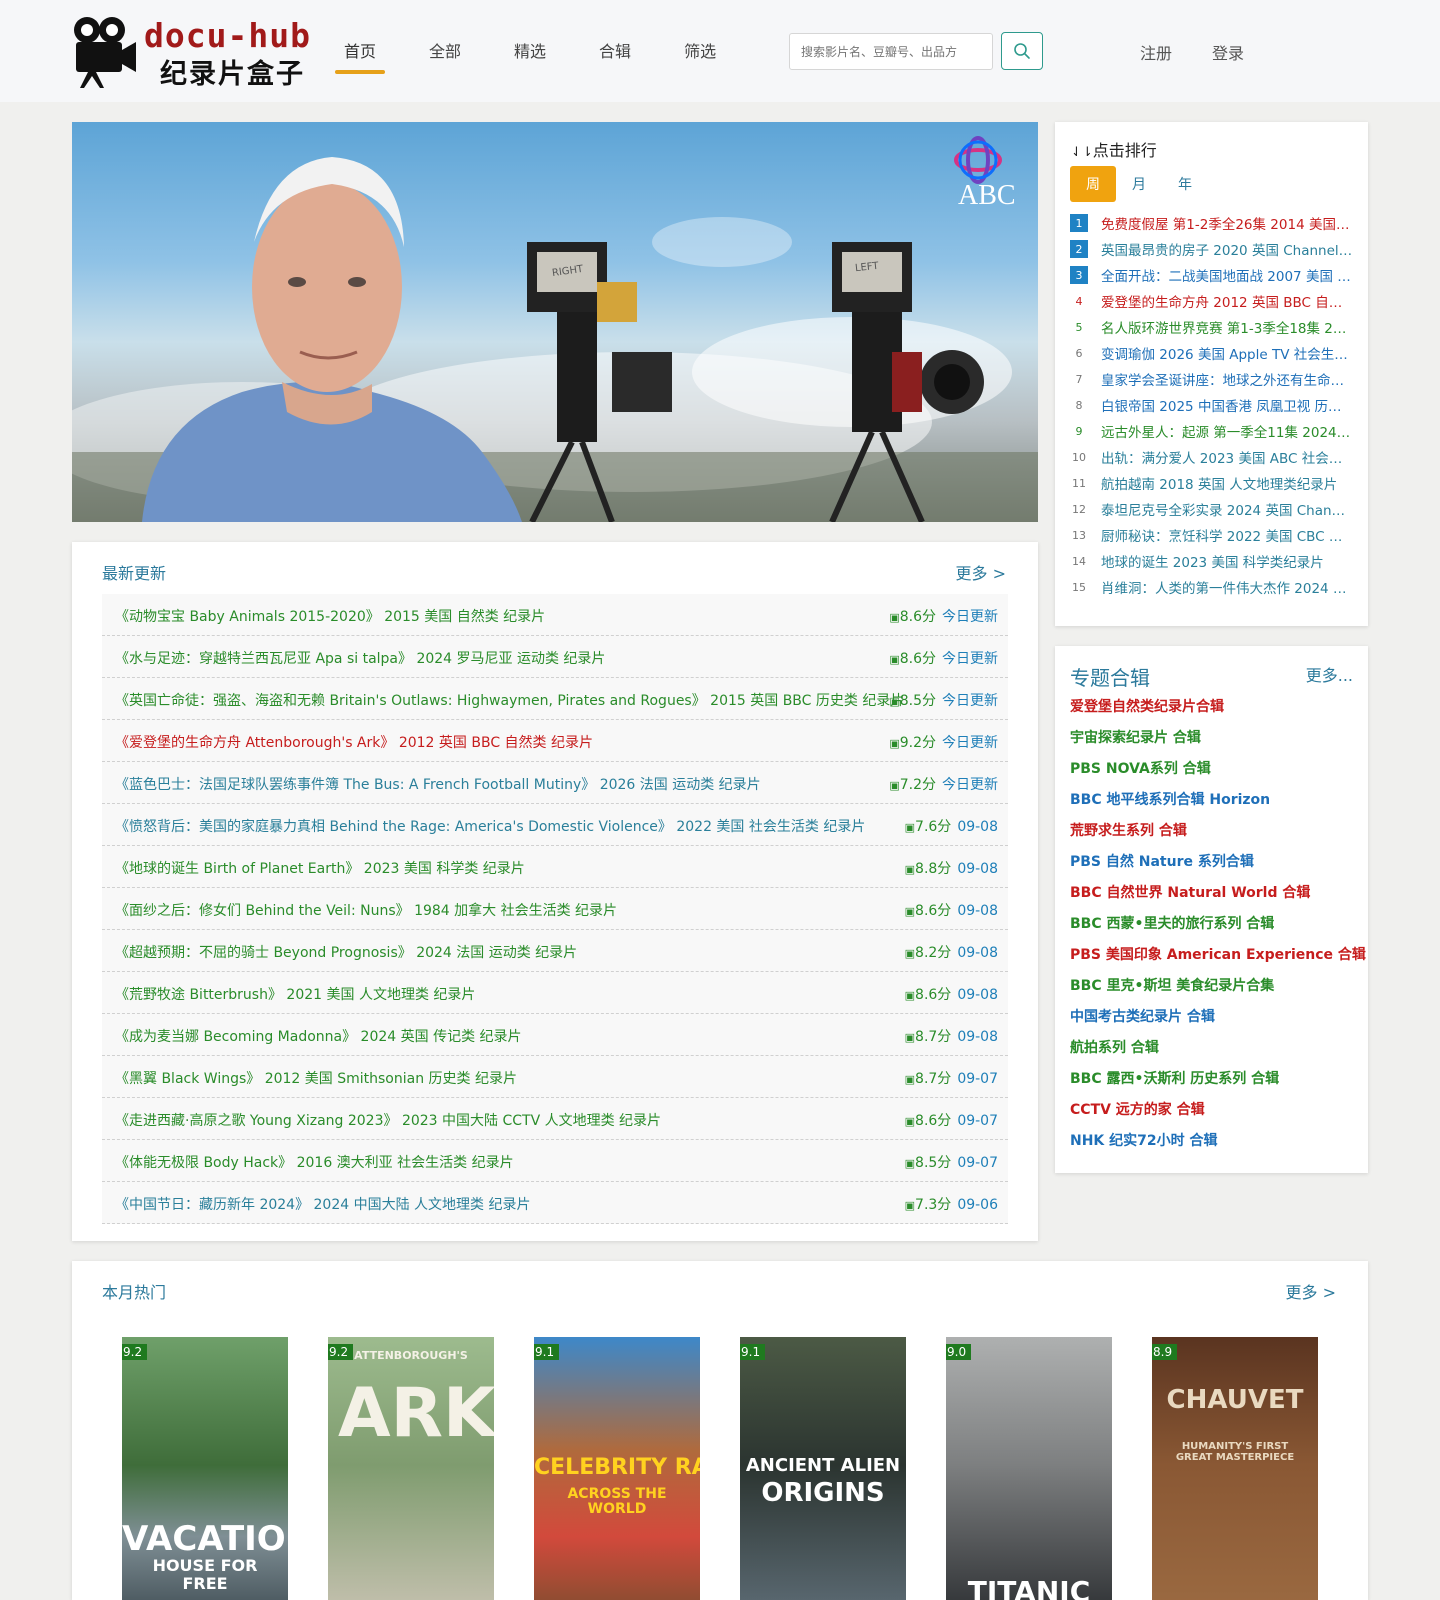 Image resolution: width=1440 pixels, height=1600 pixels. Describe the element at coordinates (891, 51) in the screenshot. I see `search-input` at that location.